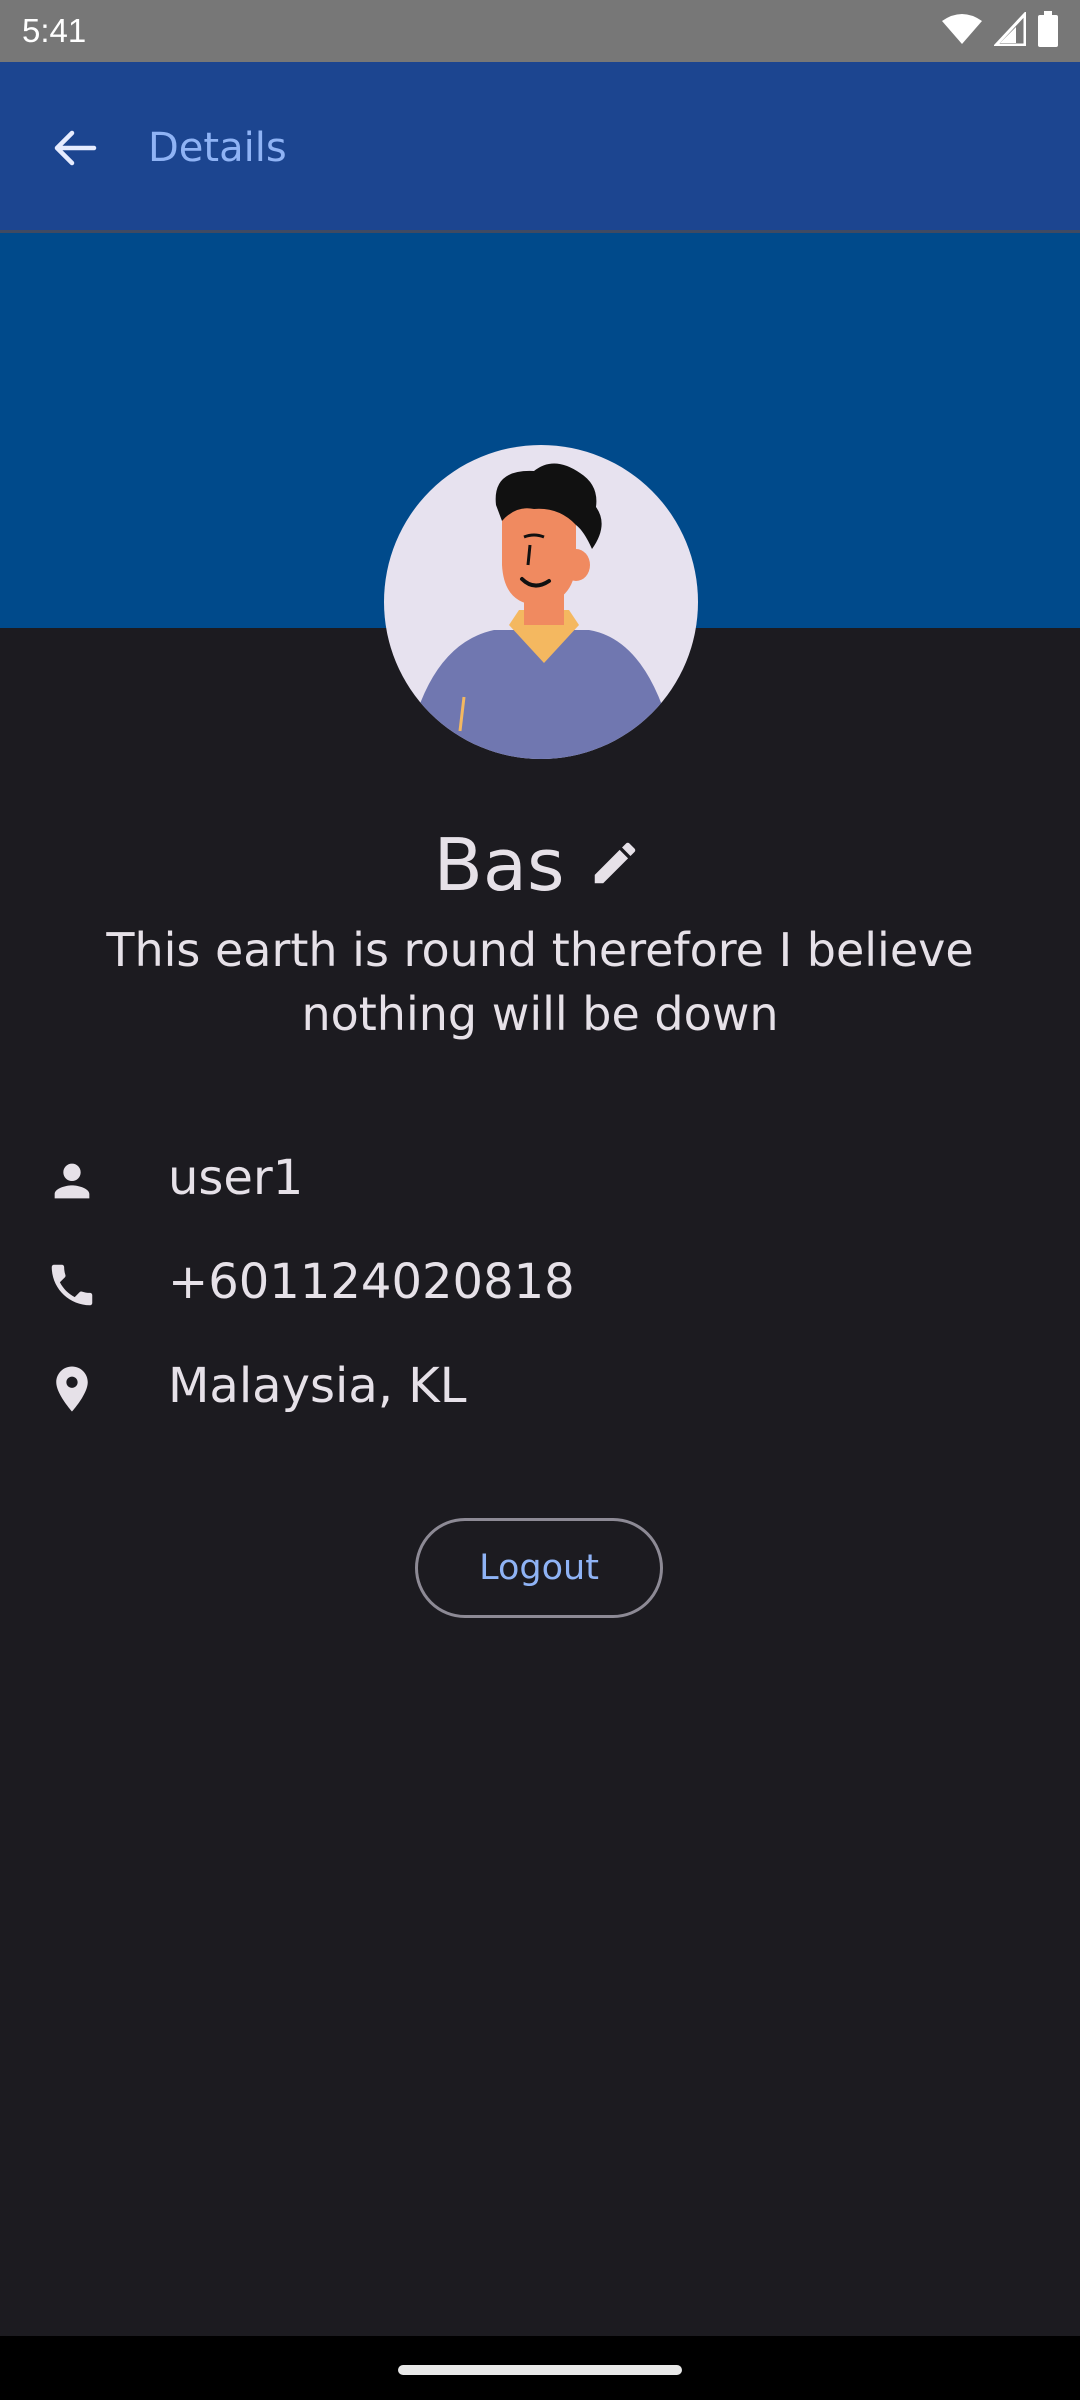  What do you see at coordinates (317, 1386) in the screenshot?
I see `location-text: Malaysia, KL` at bounding box center [317, 1386].